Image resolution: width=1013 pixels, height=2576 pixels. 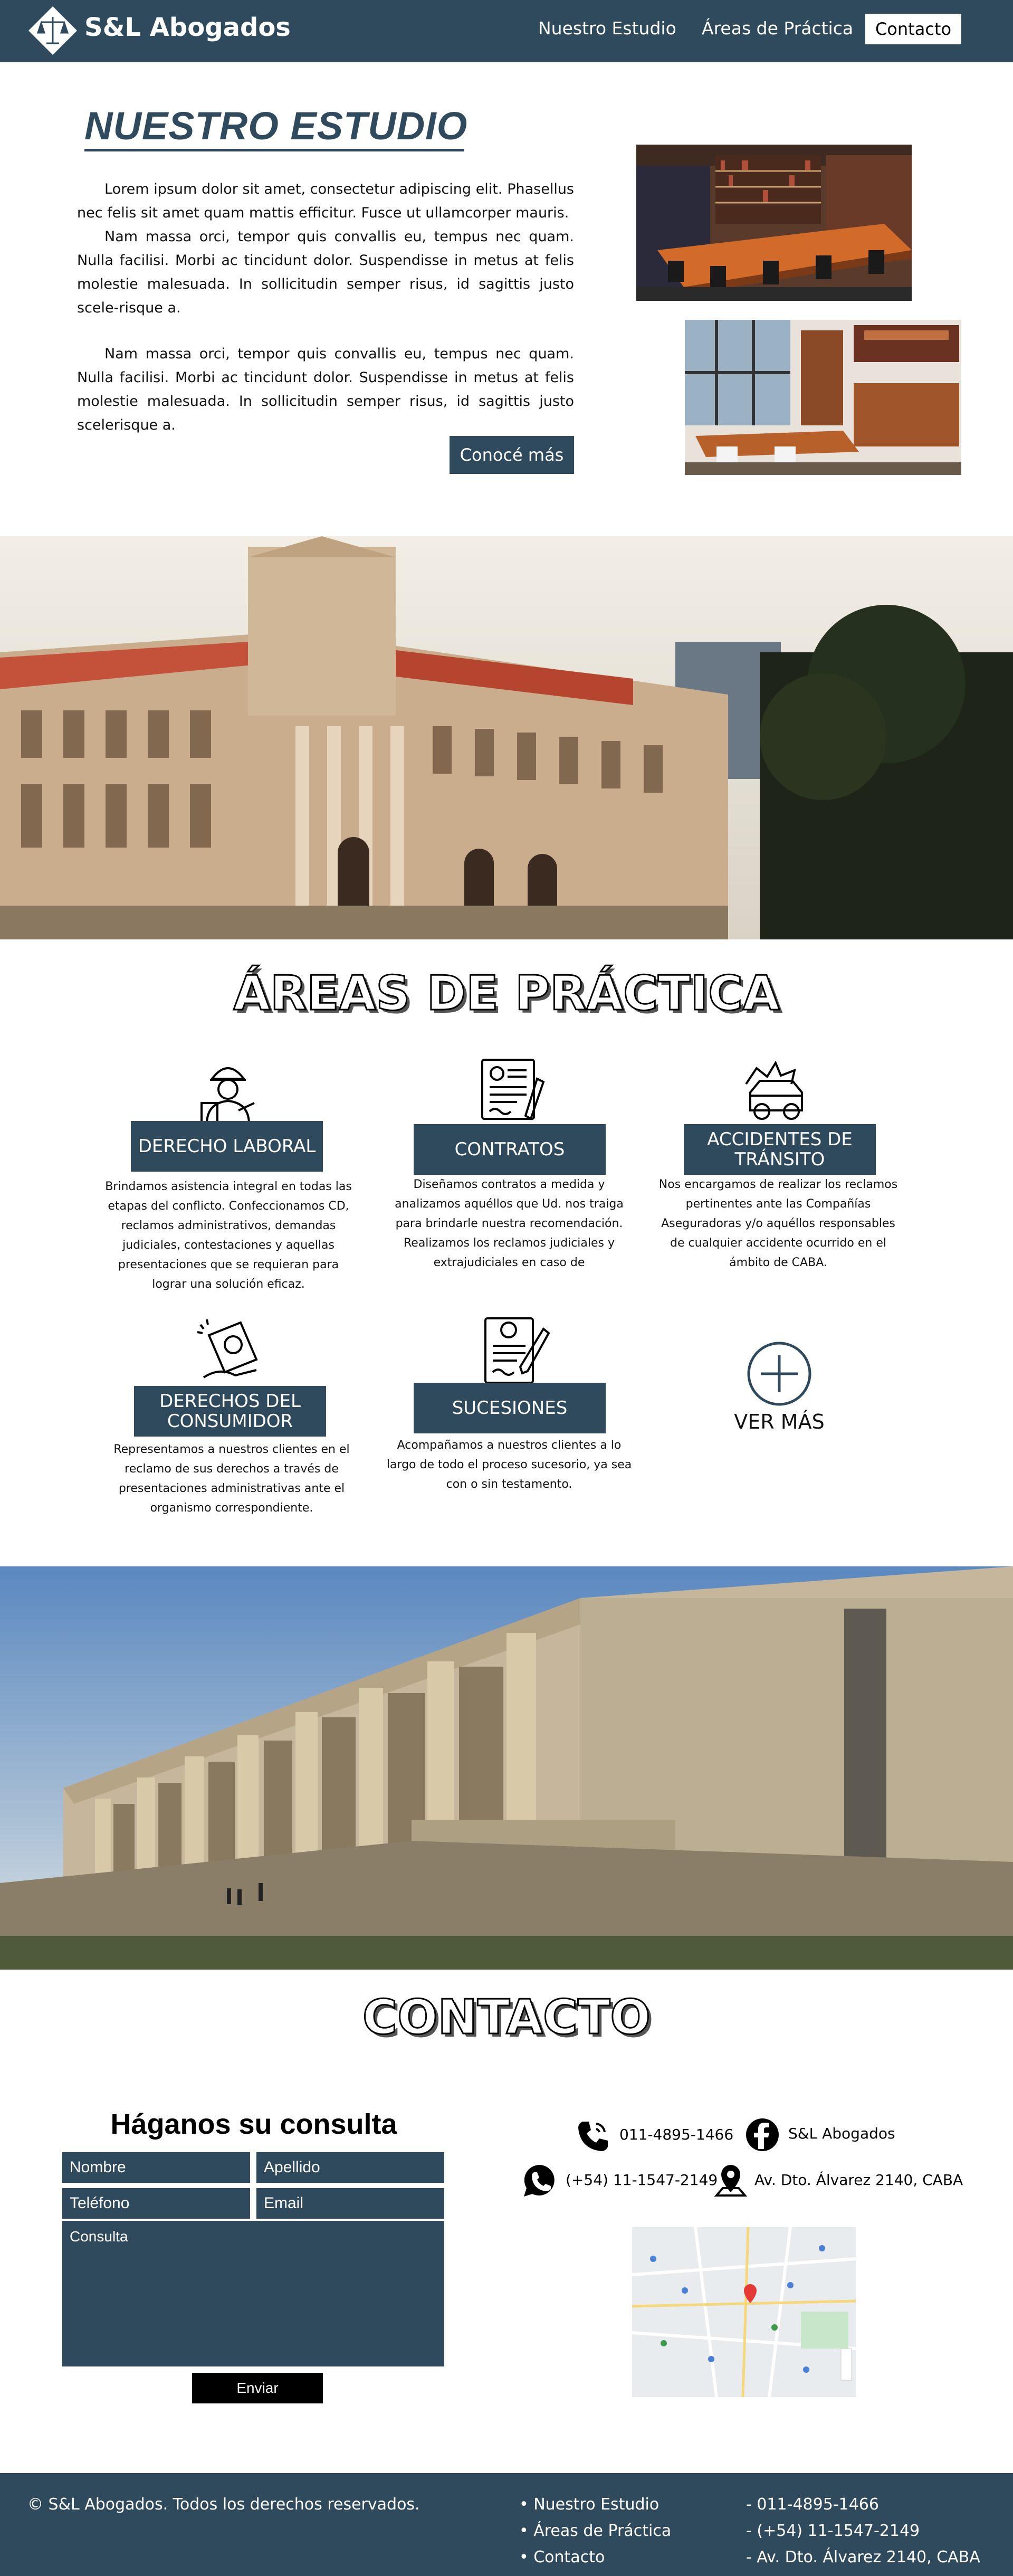 What do you see at coordinates (187, 27) in the screenshot?
I see `brand-name: S&L Abogados` at bounding box center [187, 27].